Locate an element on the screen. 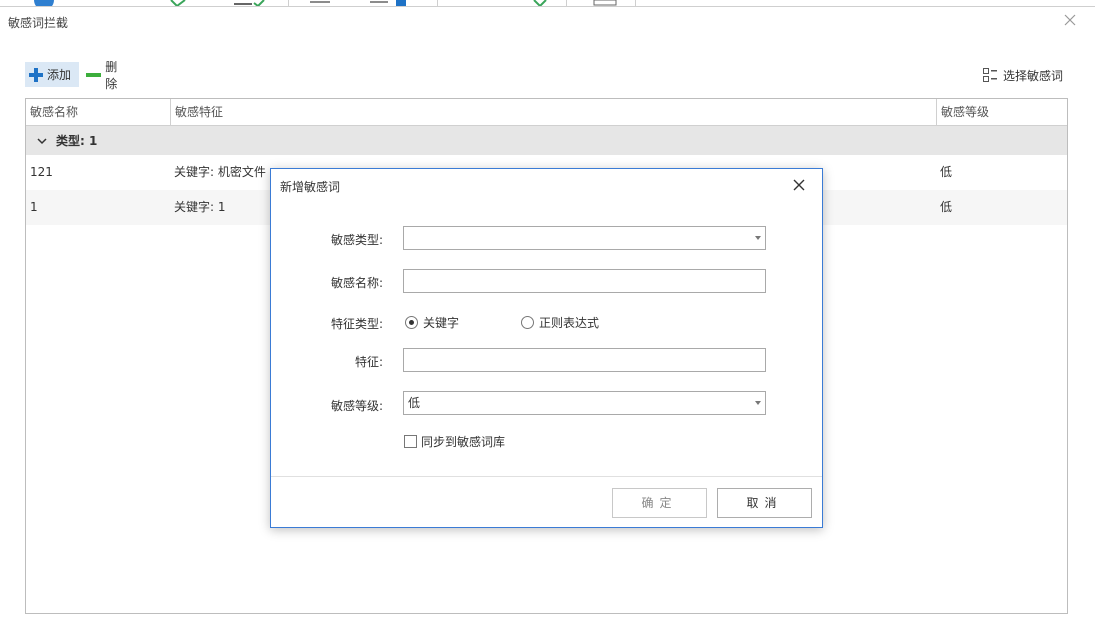  radio-keyword: 关键字 is located at coordinates (432, 322).